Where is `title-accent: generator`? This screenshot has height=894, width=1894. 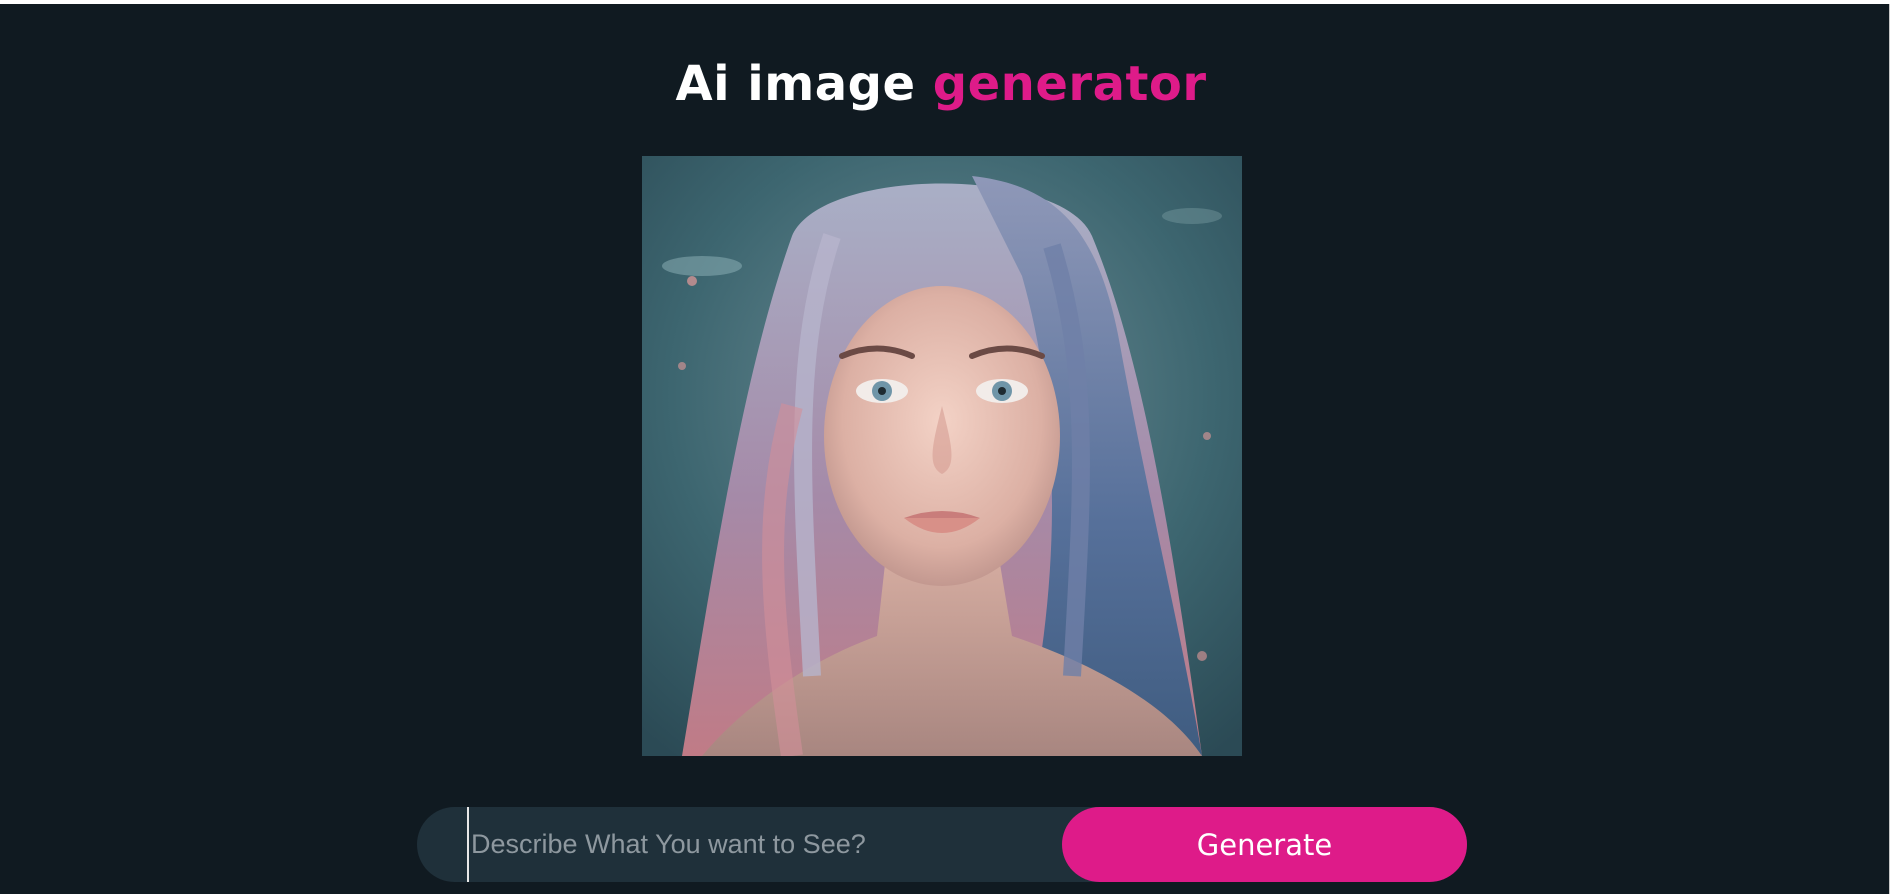 title-accent: generator is located at coordinates (1069, 84).